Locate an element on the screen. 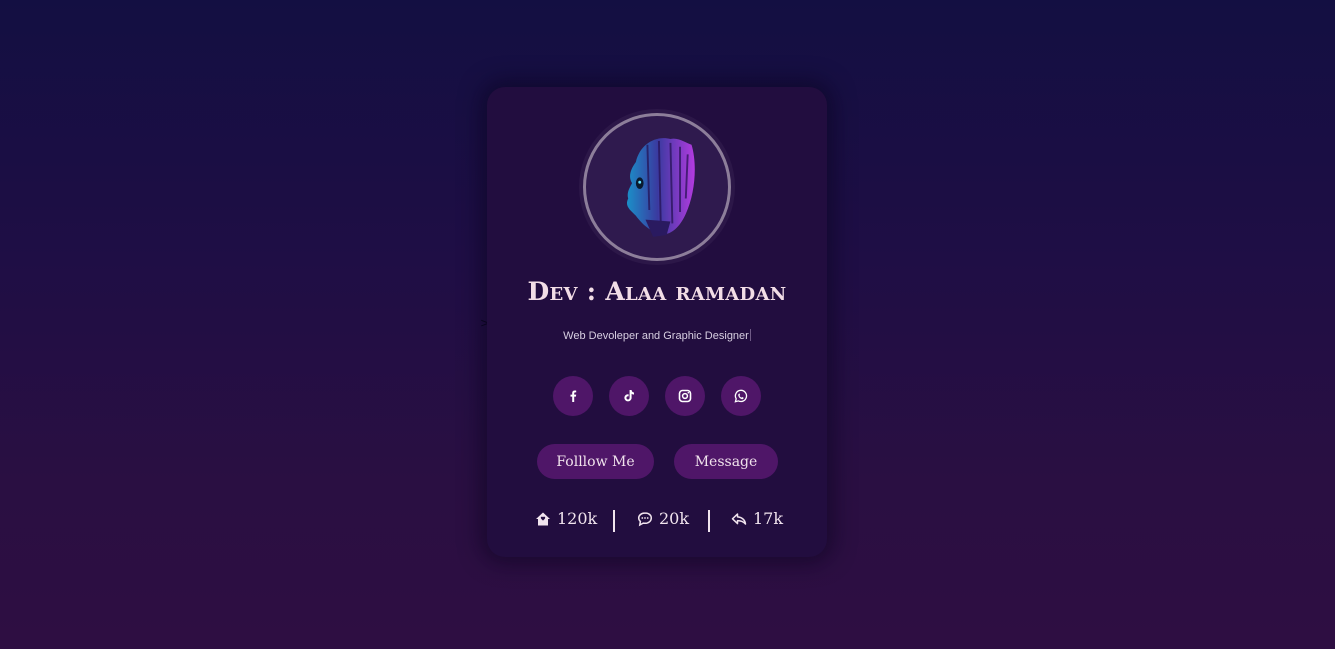  stats-row: 120k 20k 17k is located at coordinates (657, 521).